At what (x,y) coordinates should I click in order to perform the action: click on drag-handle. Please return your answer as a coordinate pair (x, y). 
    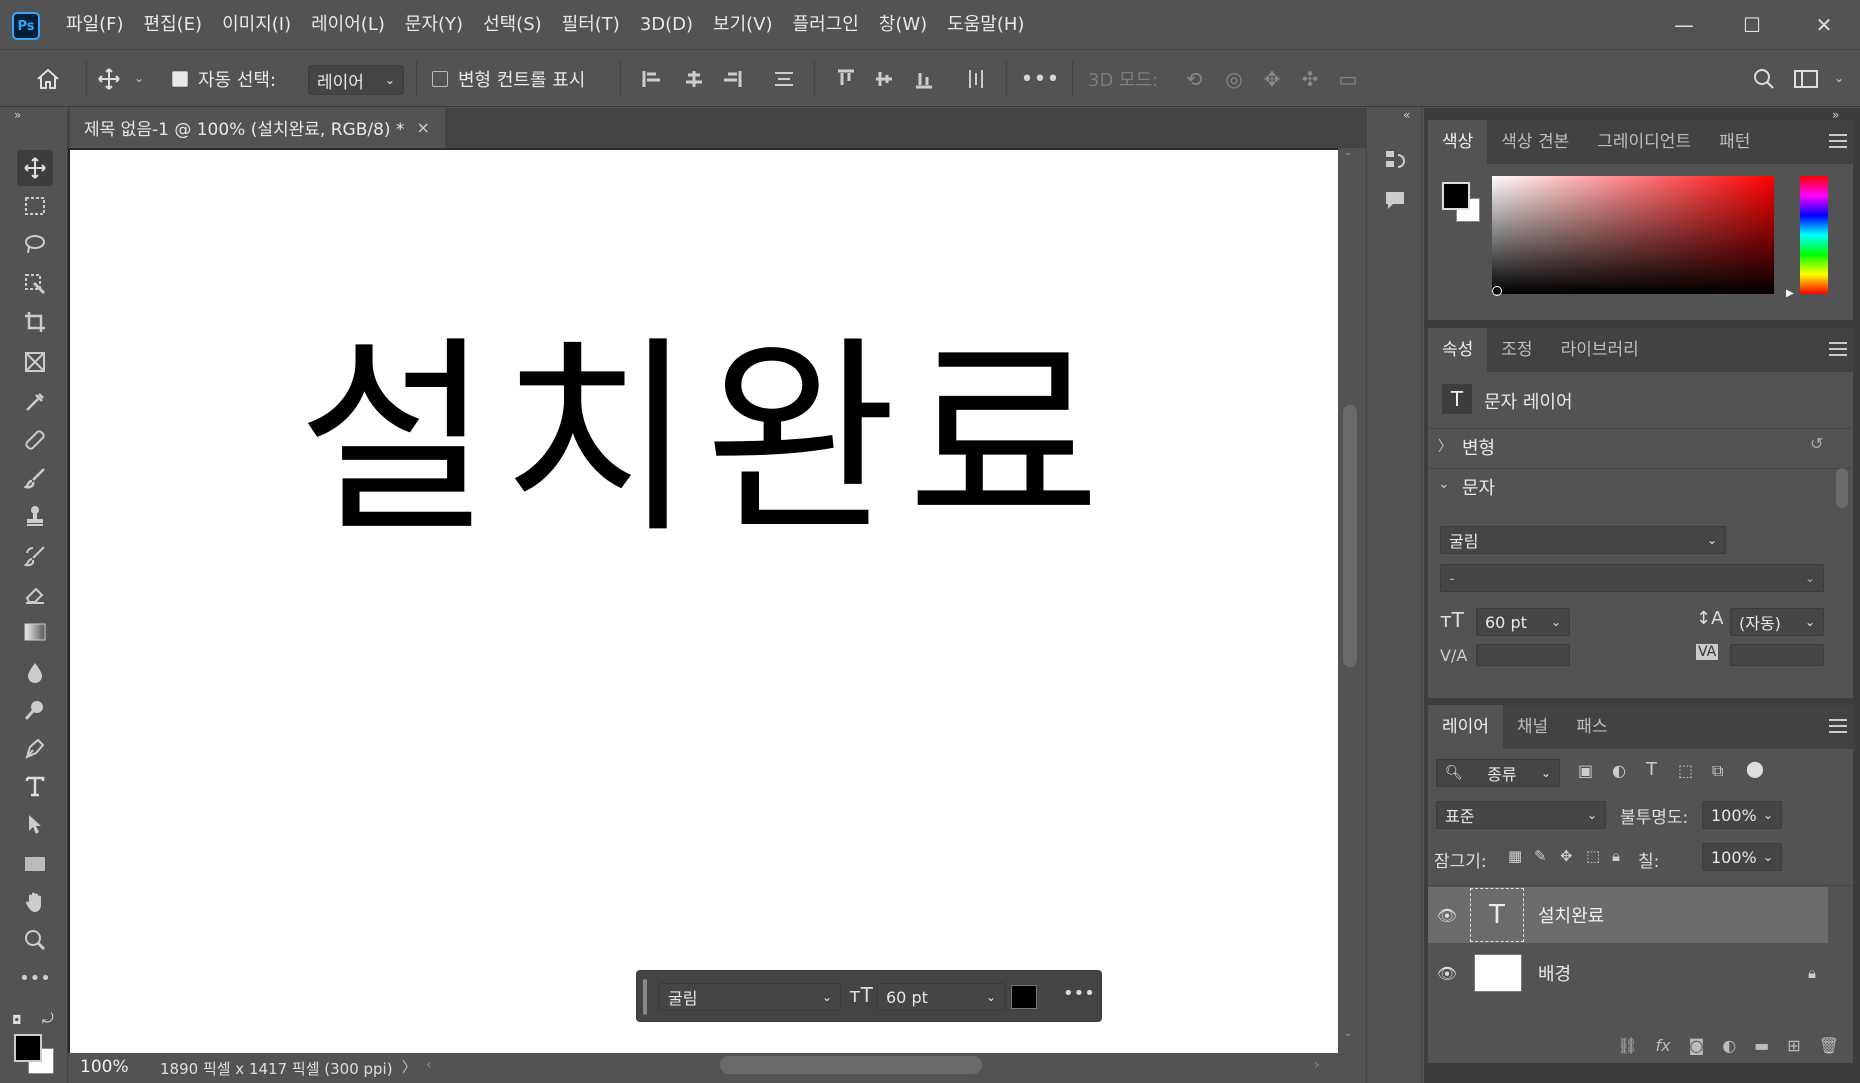
    Looking at the image, I should click on (645, 997).